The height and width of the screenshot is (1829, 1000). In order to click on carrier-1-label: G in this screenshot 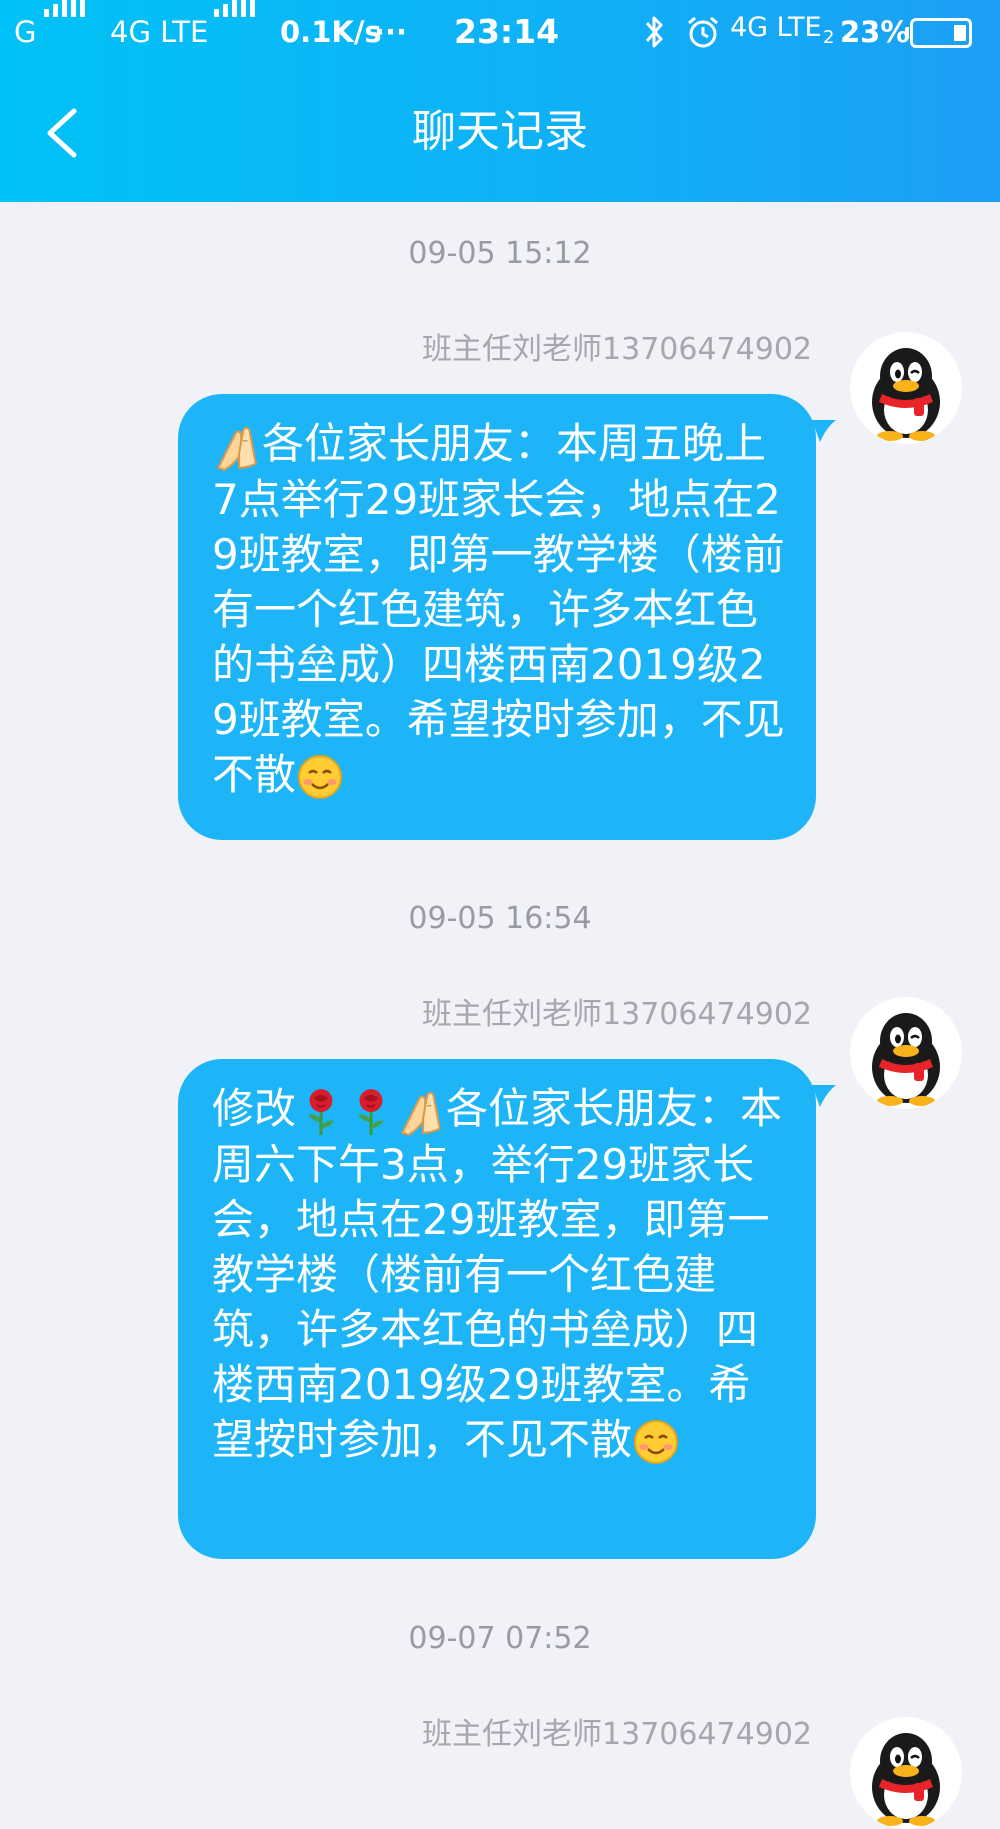, I will do `click(25, 32)`.